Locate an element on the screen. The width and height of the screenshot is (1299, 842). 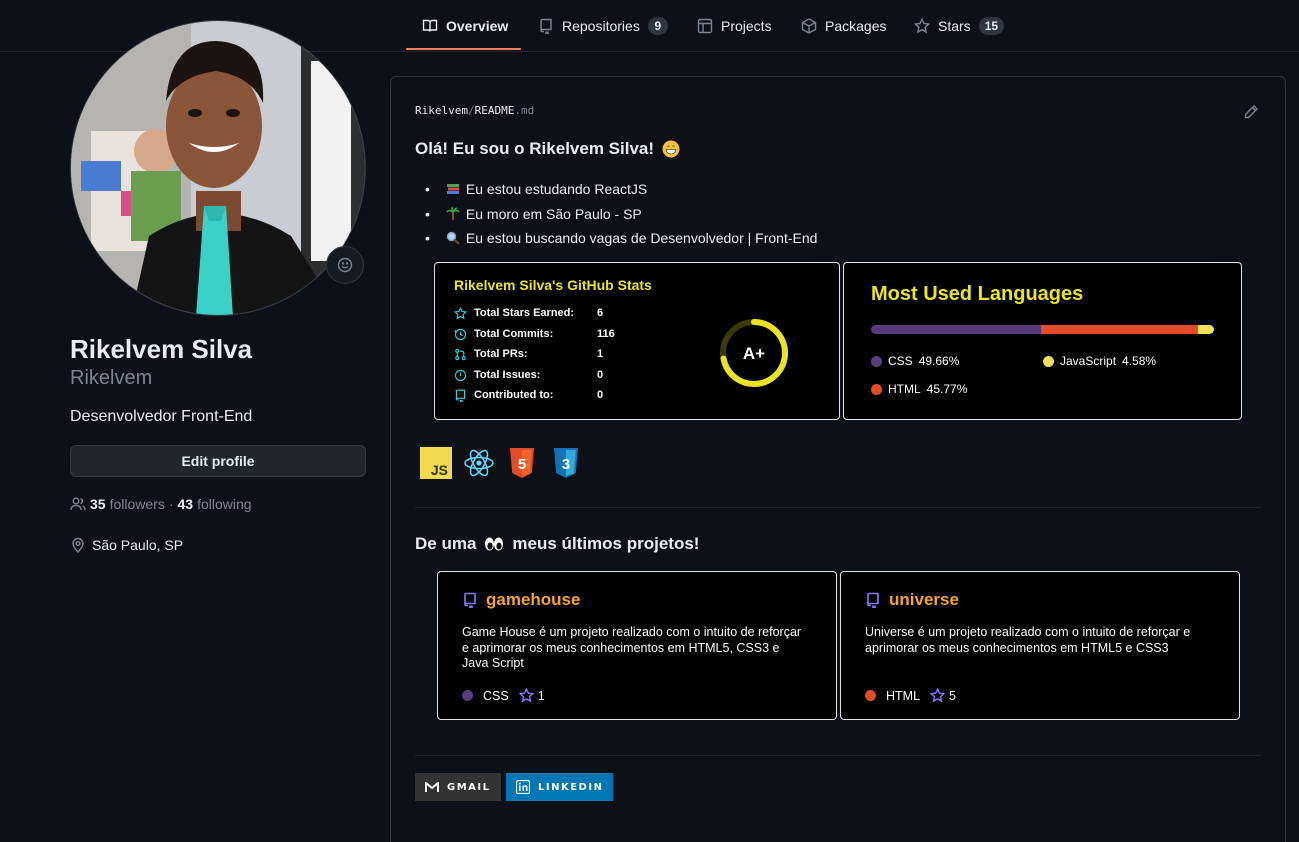
stat-row: Total Stars Earned: 6 is located at coordinates (528, 313).